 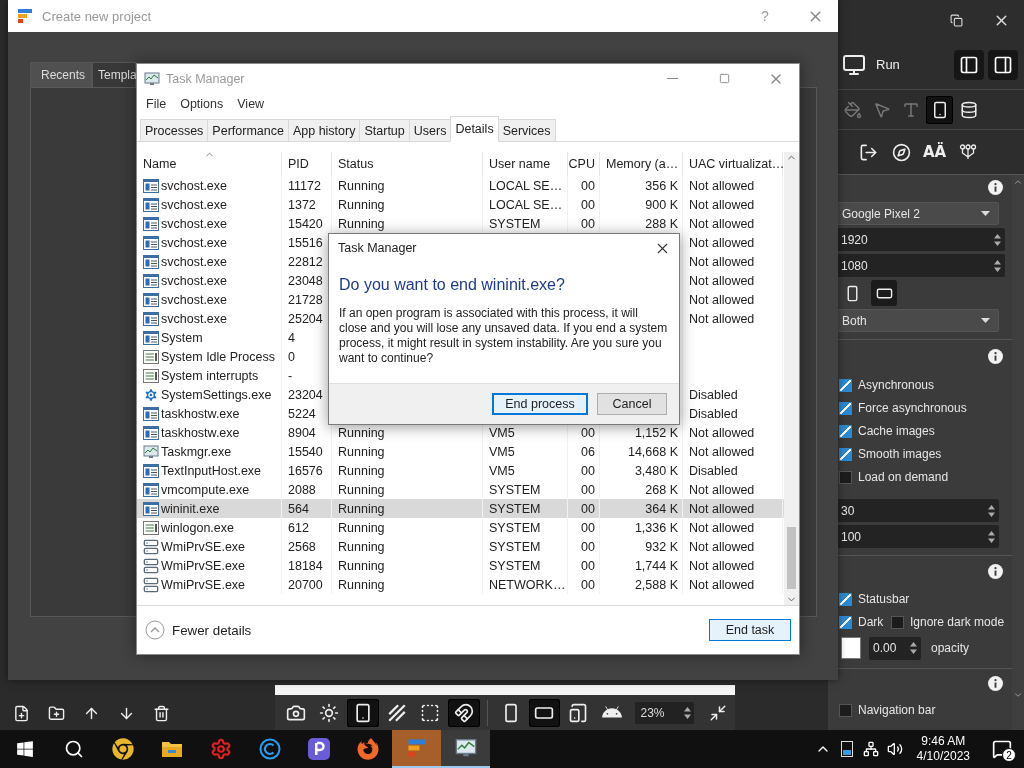 What do you see at coordinates (896, 385) in the screenshot?
I see `checkbox-label: Asynchronous` at bounding box center [896, 385].